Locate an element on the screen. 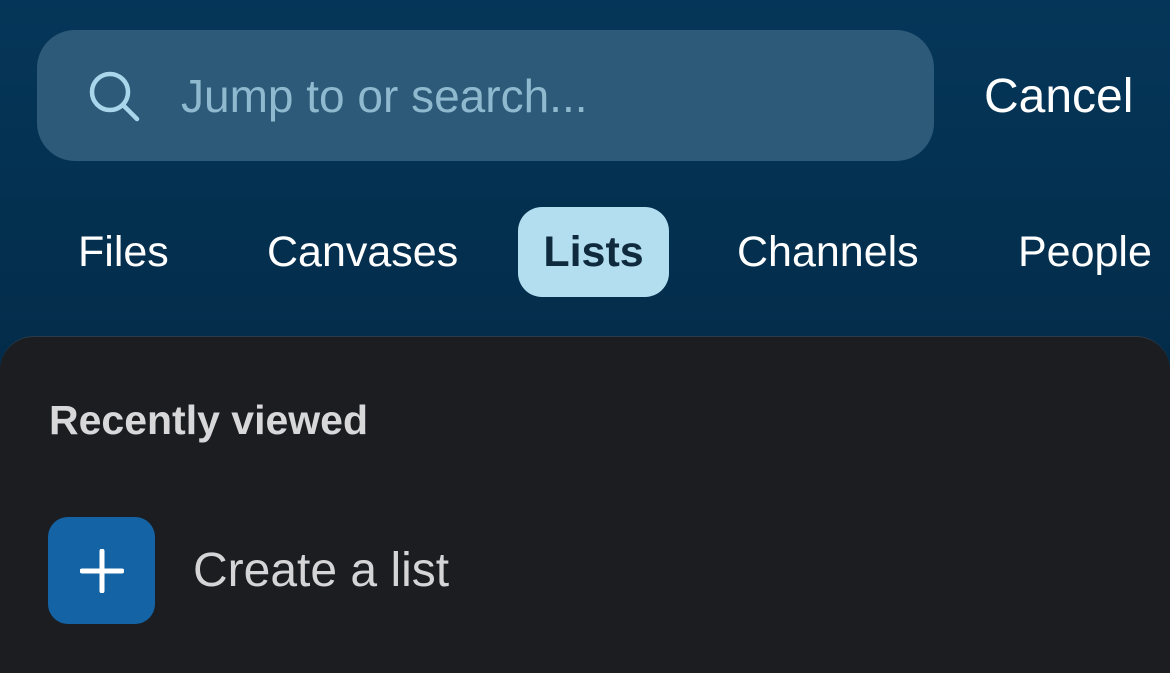 Image resolution: width=1170 pixels, height=673 pixels. search-bar is located at coordinates (485, 95).